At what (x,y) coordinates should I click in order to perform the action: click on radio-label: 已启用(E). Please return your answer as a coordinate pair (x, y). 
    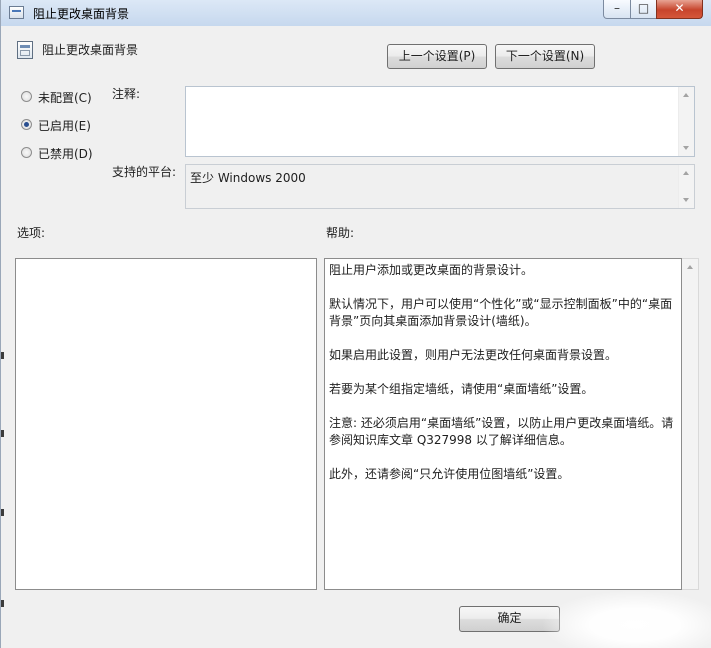
    Looking at the image, I should click on (64, 125).